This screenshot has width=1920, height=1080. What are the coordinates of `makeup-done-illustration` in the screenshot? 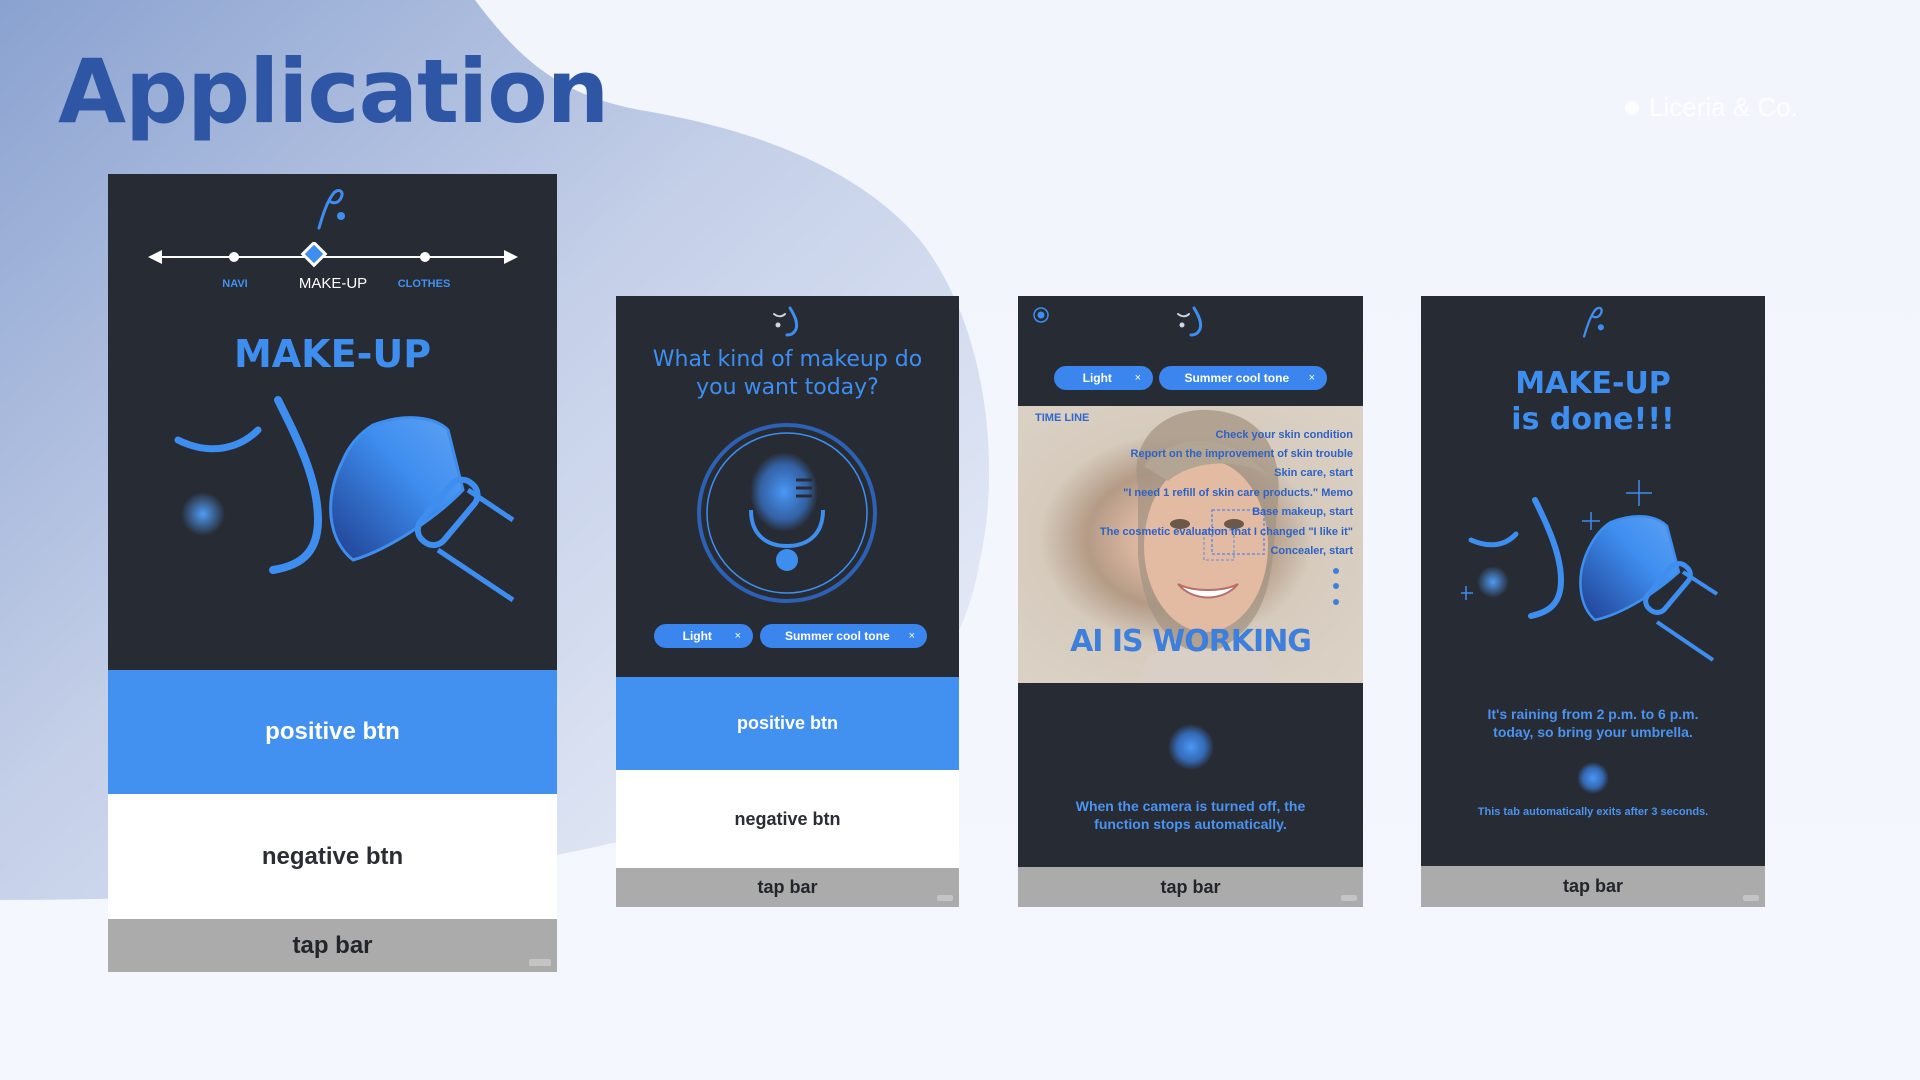 It's located at (1590, 571).